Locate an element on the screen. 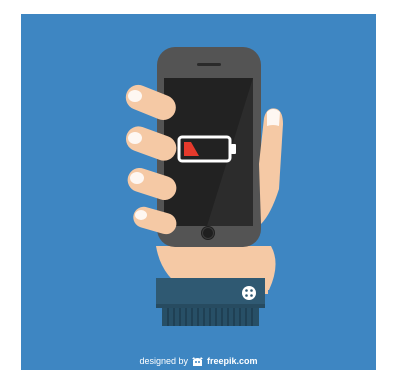  freepik-logo-icon is located at coordinates (197, 361).